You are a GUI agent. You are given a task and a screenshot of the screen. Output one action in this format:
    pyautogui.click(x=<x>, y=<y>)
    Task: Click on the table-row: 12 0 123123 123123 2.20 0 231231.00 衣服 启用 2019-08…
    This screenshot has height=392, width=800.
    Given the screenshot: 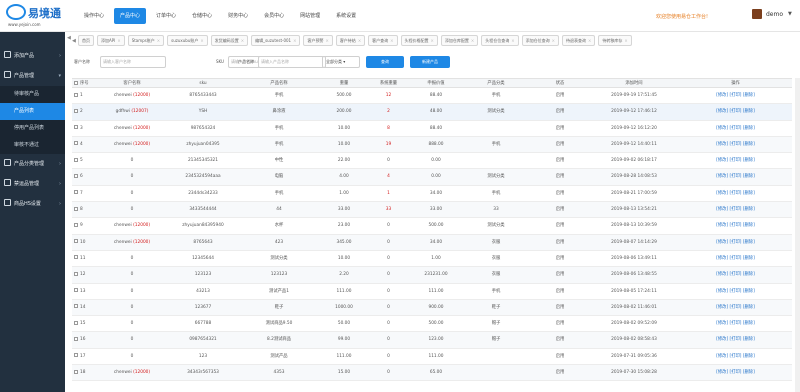 What is the action you would take?
    pyautogui.click(x=432, y=275)
    